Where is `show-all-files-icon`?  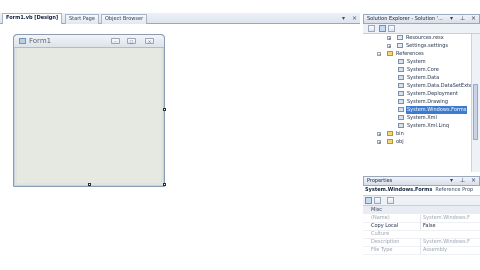 show-all-files-icon is located at coordinates (382, 28).